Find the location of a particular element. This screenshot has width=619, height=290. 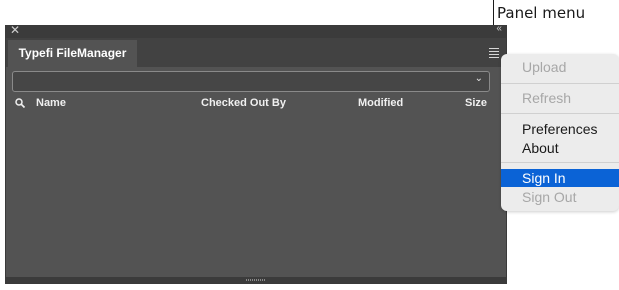

panel-statusbar is located at coordinates (256, 280).